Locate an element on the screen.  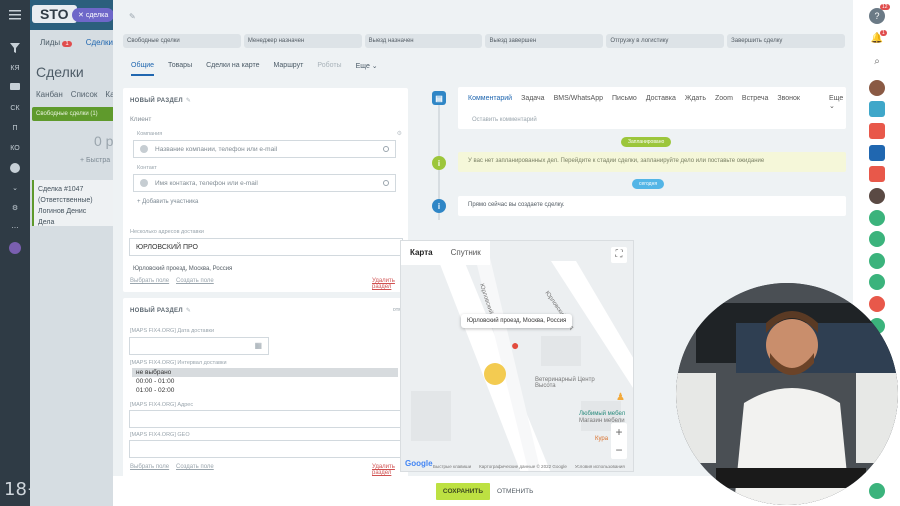
bg-header: STO ✕ сделка is located at coordinates (75, 15).